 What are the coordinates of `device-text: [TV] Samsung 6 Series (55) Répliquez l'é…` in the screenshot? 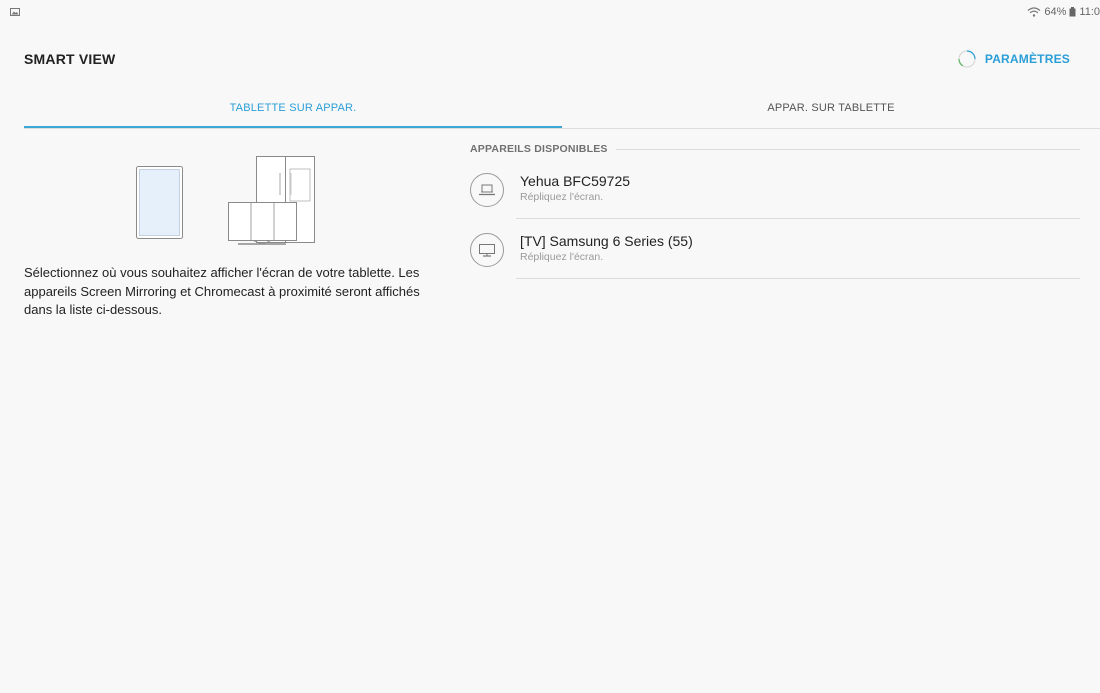 It's located at (606, 248).